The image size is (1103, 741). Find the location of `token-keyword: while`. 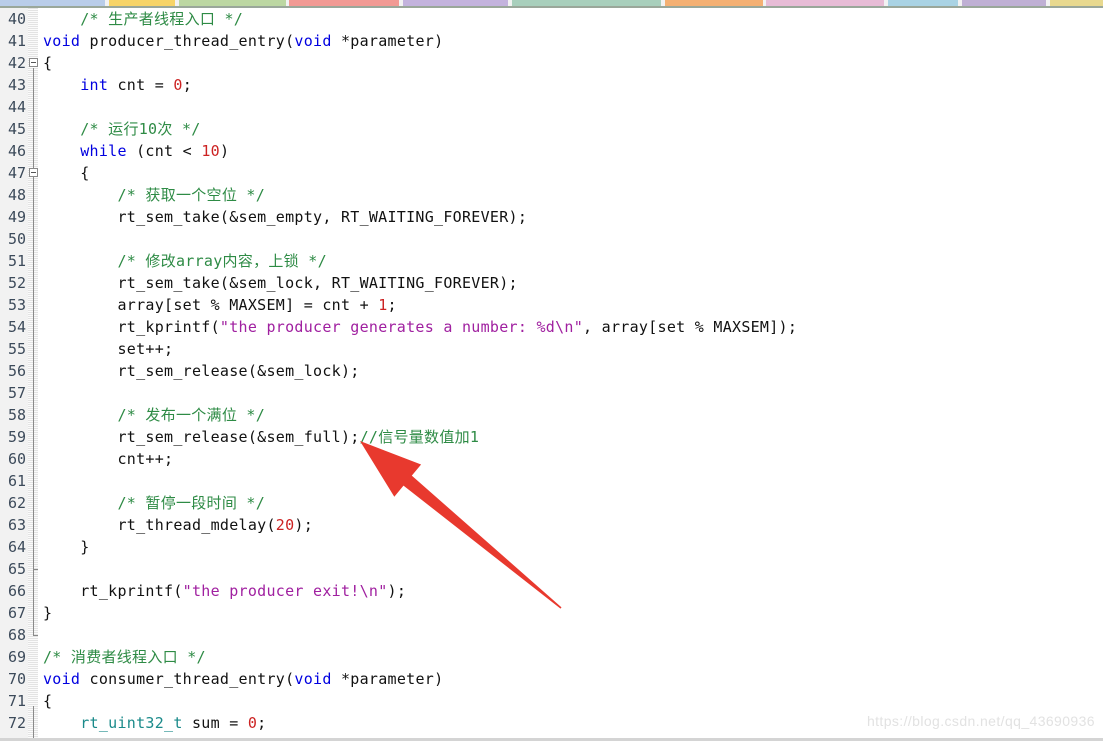

token-keyword: while is located at coordinates (103, 151).